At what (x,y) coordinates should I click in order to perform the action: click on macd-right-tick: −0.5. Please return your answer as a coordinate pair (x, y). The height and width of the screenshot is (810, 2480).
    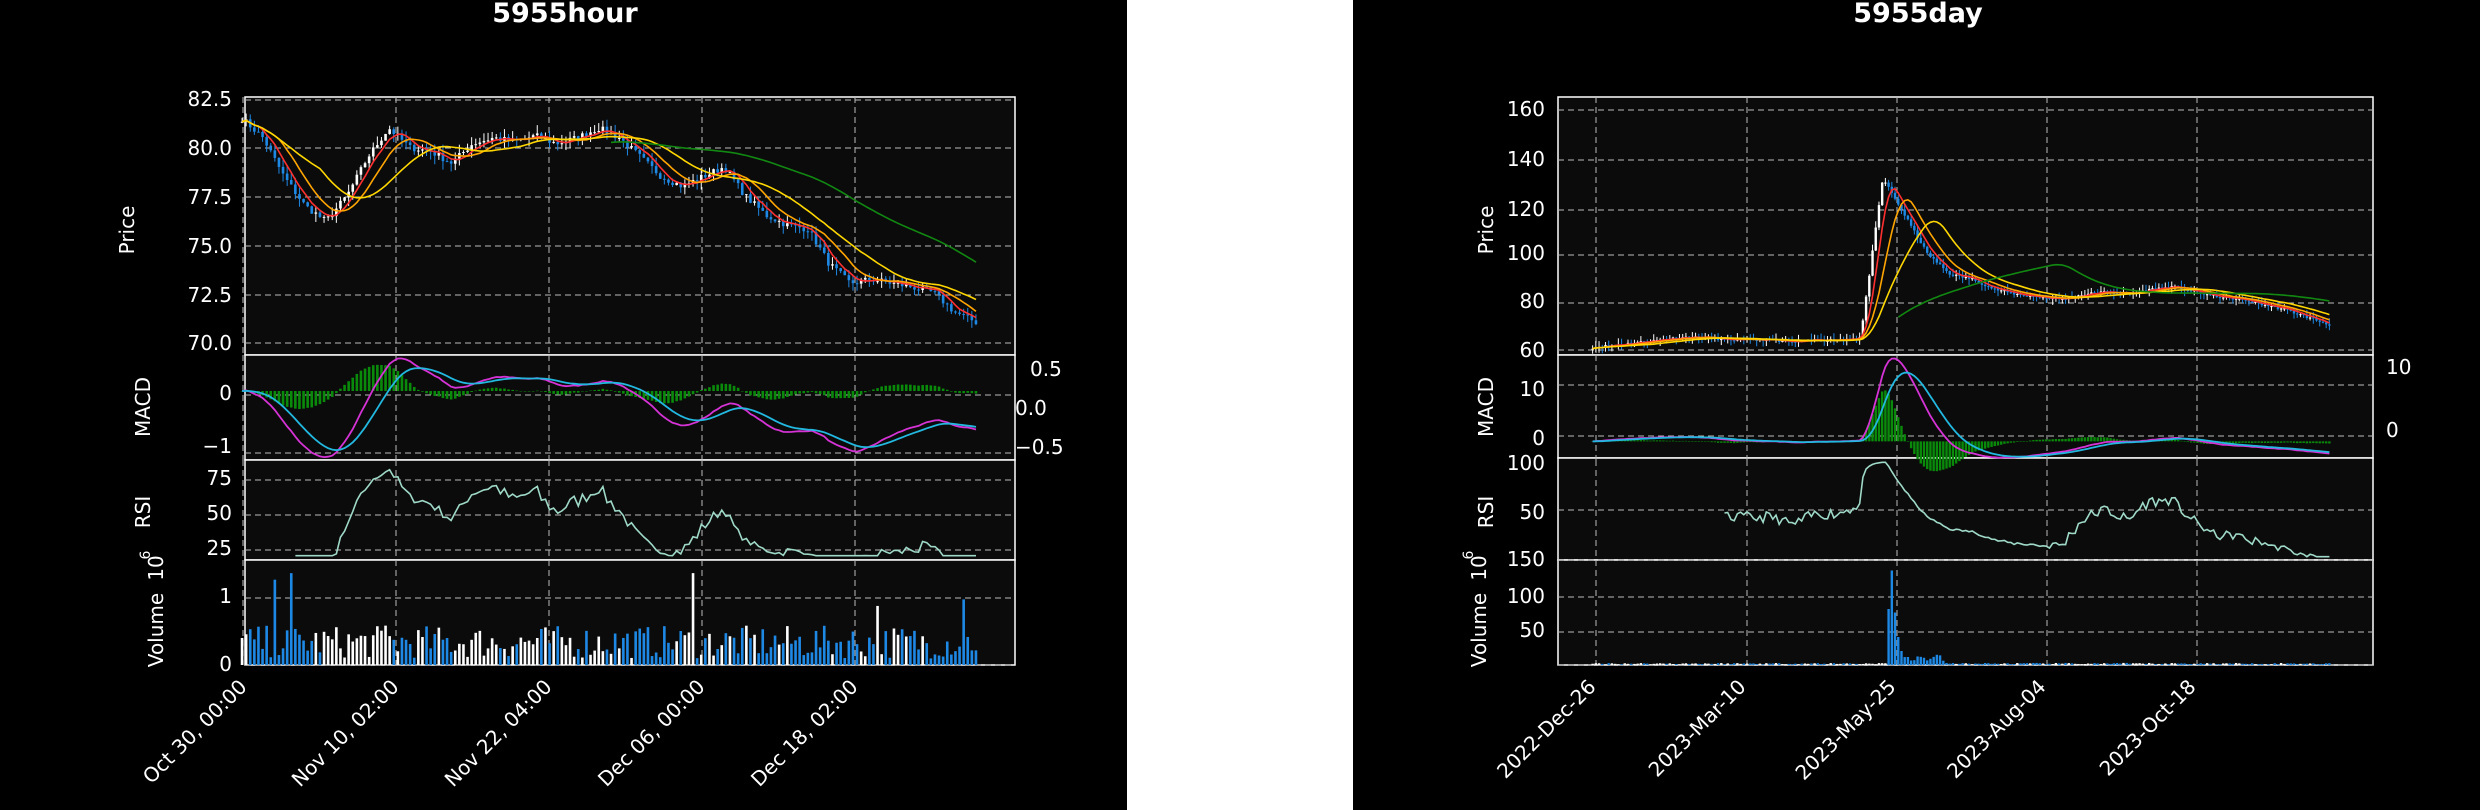
    Looking at the image, I should click on (1039, 447).